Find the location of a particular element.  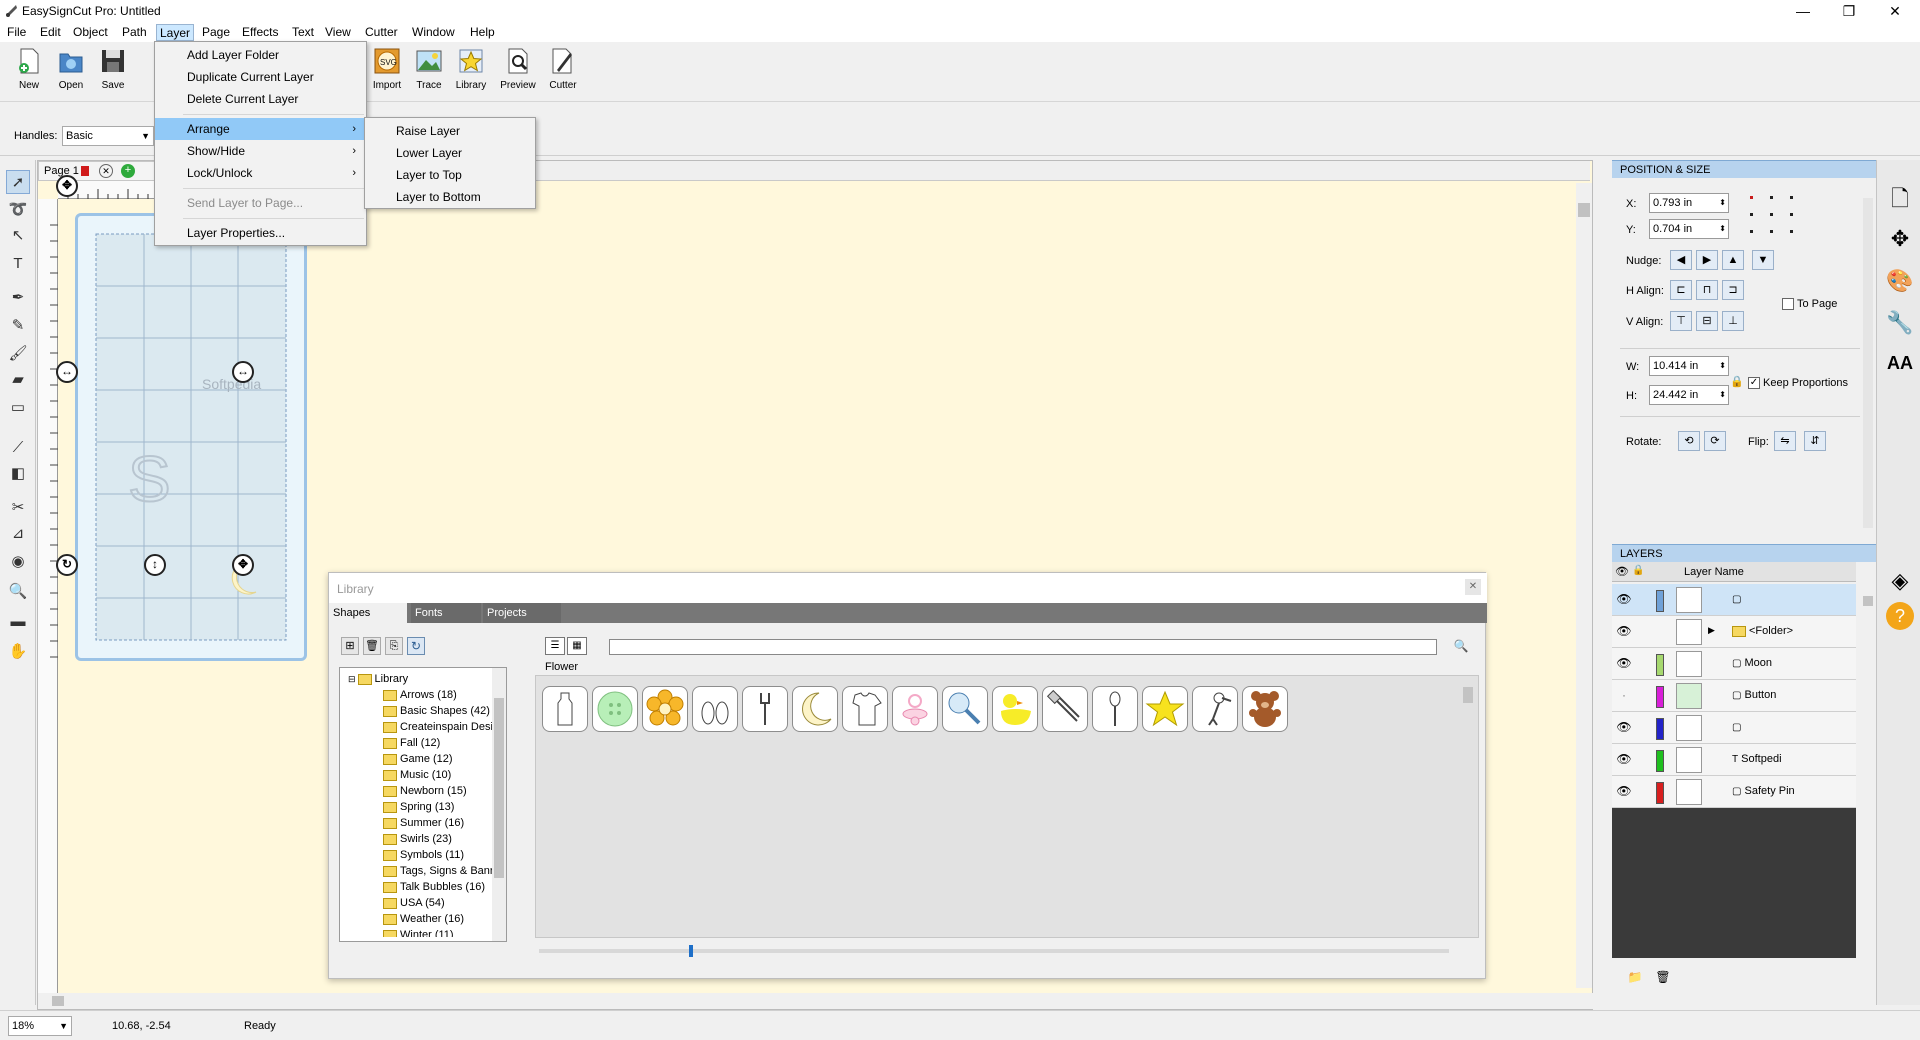

new-layer-folder-icon: 📁 is located at coordinates (1635, 978).